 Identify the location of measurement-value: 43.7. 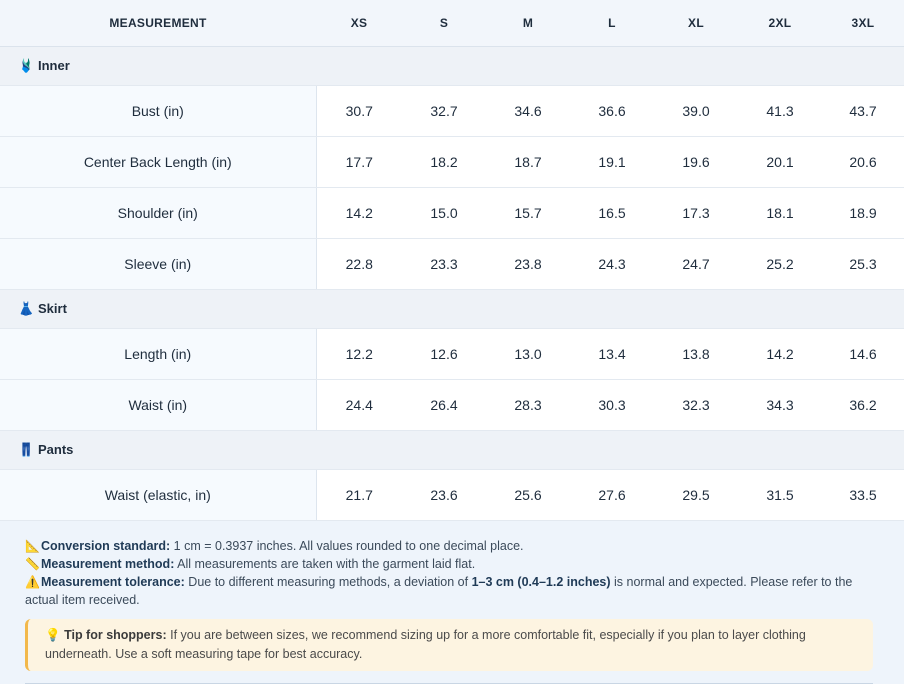
(863, 111).